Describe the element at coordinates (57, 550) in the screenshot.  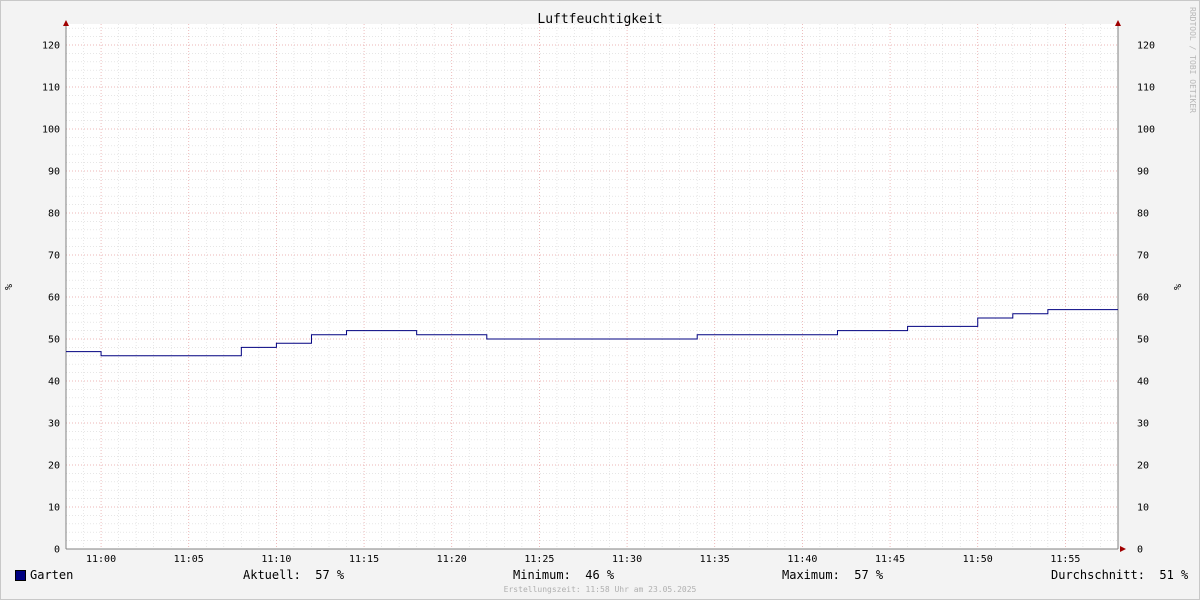
I see `y-tick-label-left: 0` at that location.